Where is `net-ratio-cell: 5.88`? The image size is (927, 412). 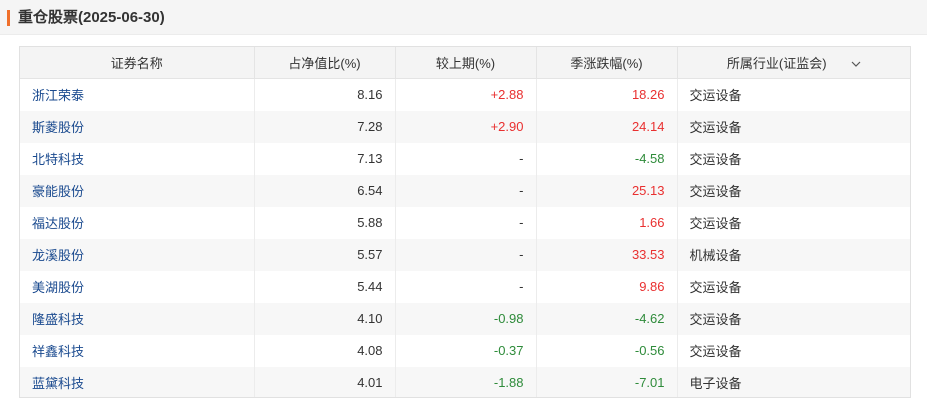 net-ratio-cell: 5.88 is located at coordinates (325, 222).